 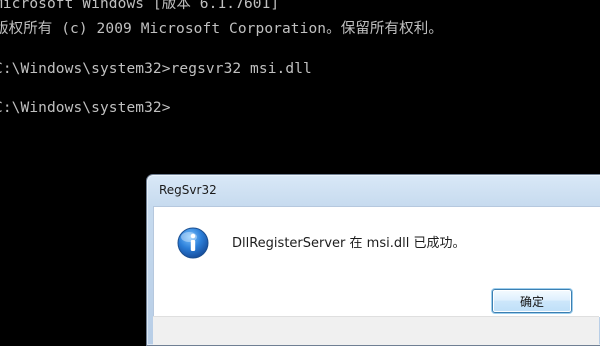 I want to click on dialog-title: RegSvr32, so click(x=188, y=190).